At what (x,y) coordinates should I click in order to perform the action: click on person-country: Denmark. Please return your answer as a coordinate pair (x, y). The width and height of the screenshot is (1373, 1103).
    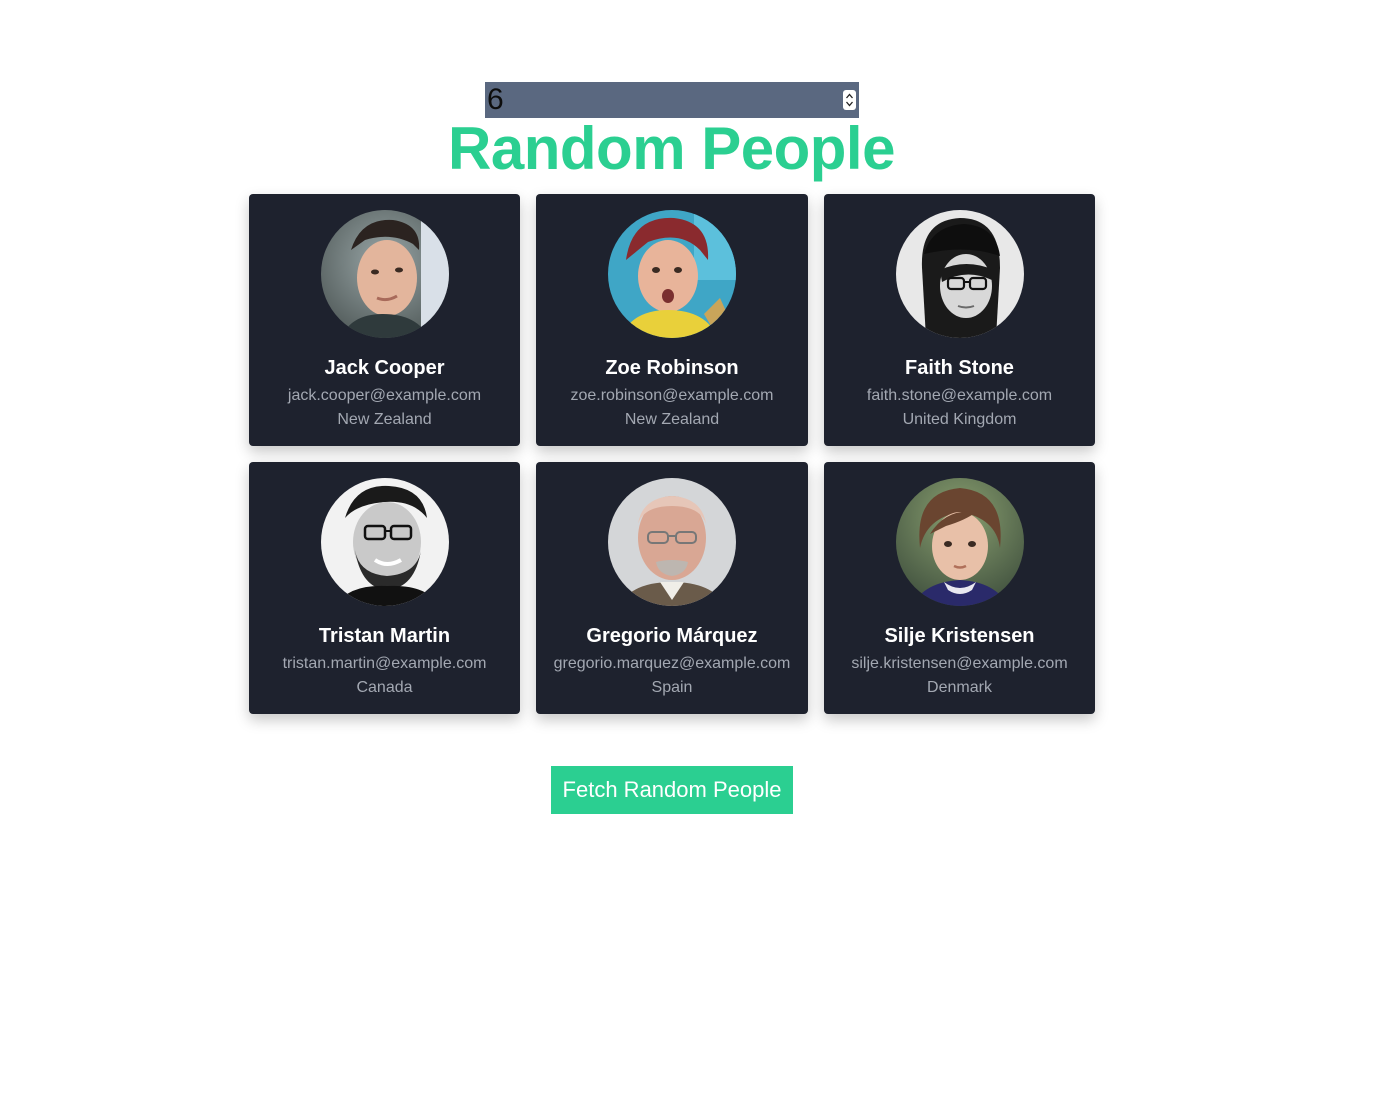
    Looking at the image, I should click on (959, 687).